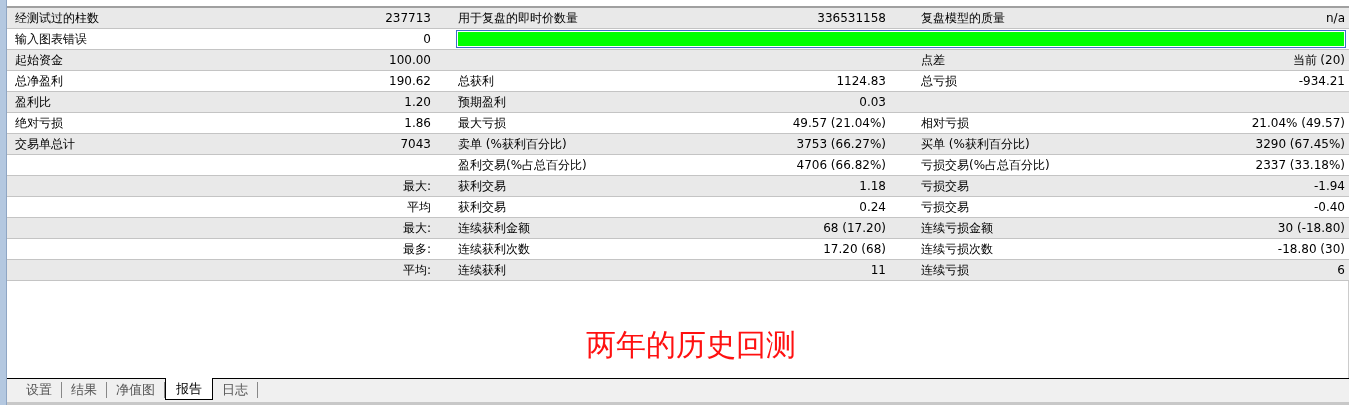 This screenshot has width=1349, height=405. Describe the element at coordinates (1300, 165) in the screenshot. I see `stat-value: 2337 (33.18%)` at that location.